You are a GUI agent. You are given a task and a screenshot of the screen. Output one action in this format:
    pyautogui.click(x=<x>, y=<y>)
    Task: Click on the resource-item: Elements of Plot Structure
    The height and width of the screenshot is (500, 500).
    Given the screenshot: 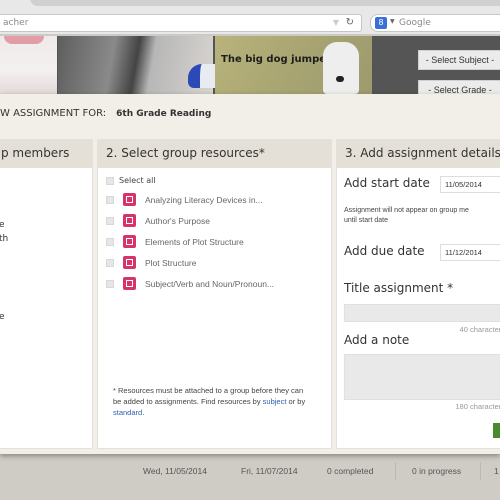 What is the action you would take?
    pyautogui.click(x=214, y=241)
    